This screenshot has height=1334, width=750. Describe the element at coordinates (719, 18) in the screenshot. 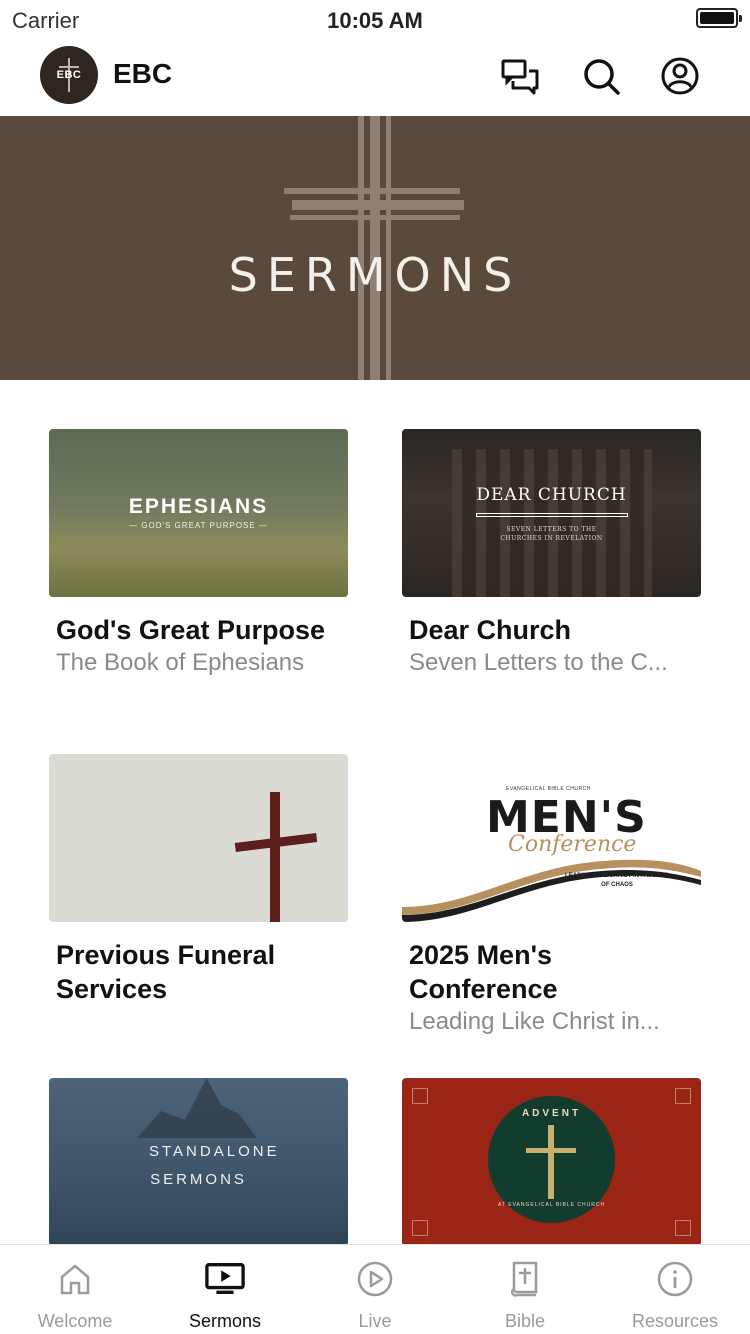

I see `battery-icon` at that location.